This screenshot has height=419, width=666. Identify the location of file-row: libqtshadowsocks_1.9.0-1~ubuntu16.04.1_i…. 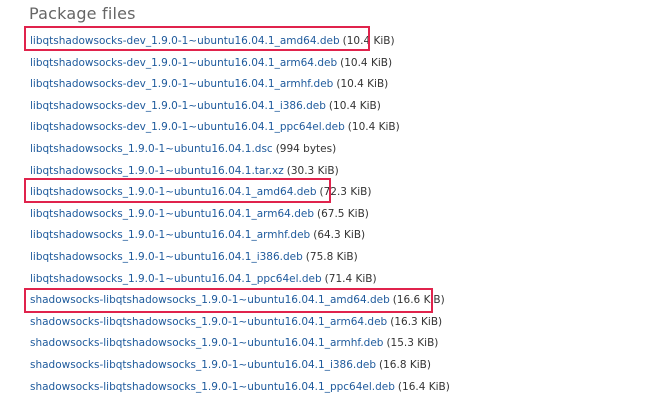
(240, 259).